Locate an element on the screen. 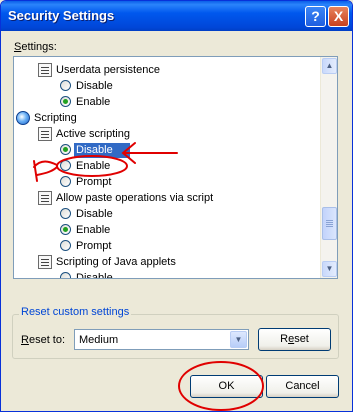 Image resolution: width=353 pixels, height=412 pixels. reset-to-label: Reset to: is located at coordinates (43, 340).